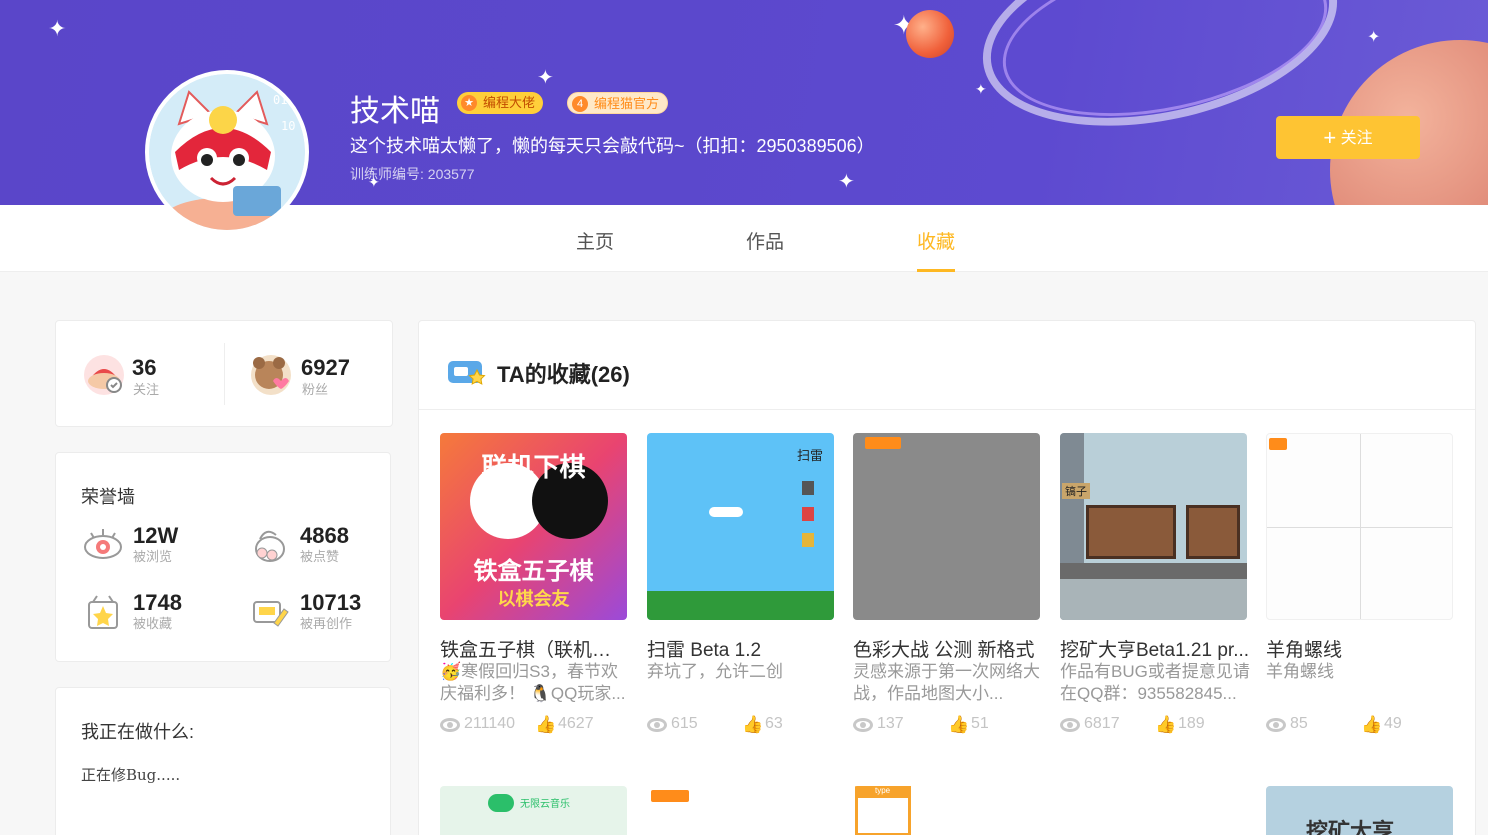 This screenshot has width=1488, height=835. I want to click on work-thumbnail: 挖矿大亨, so click(1359, 810).